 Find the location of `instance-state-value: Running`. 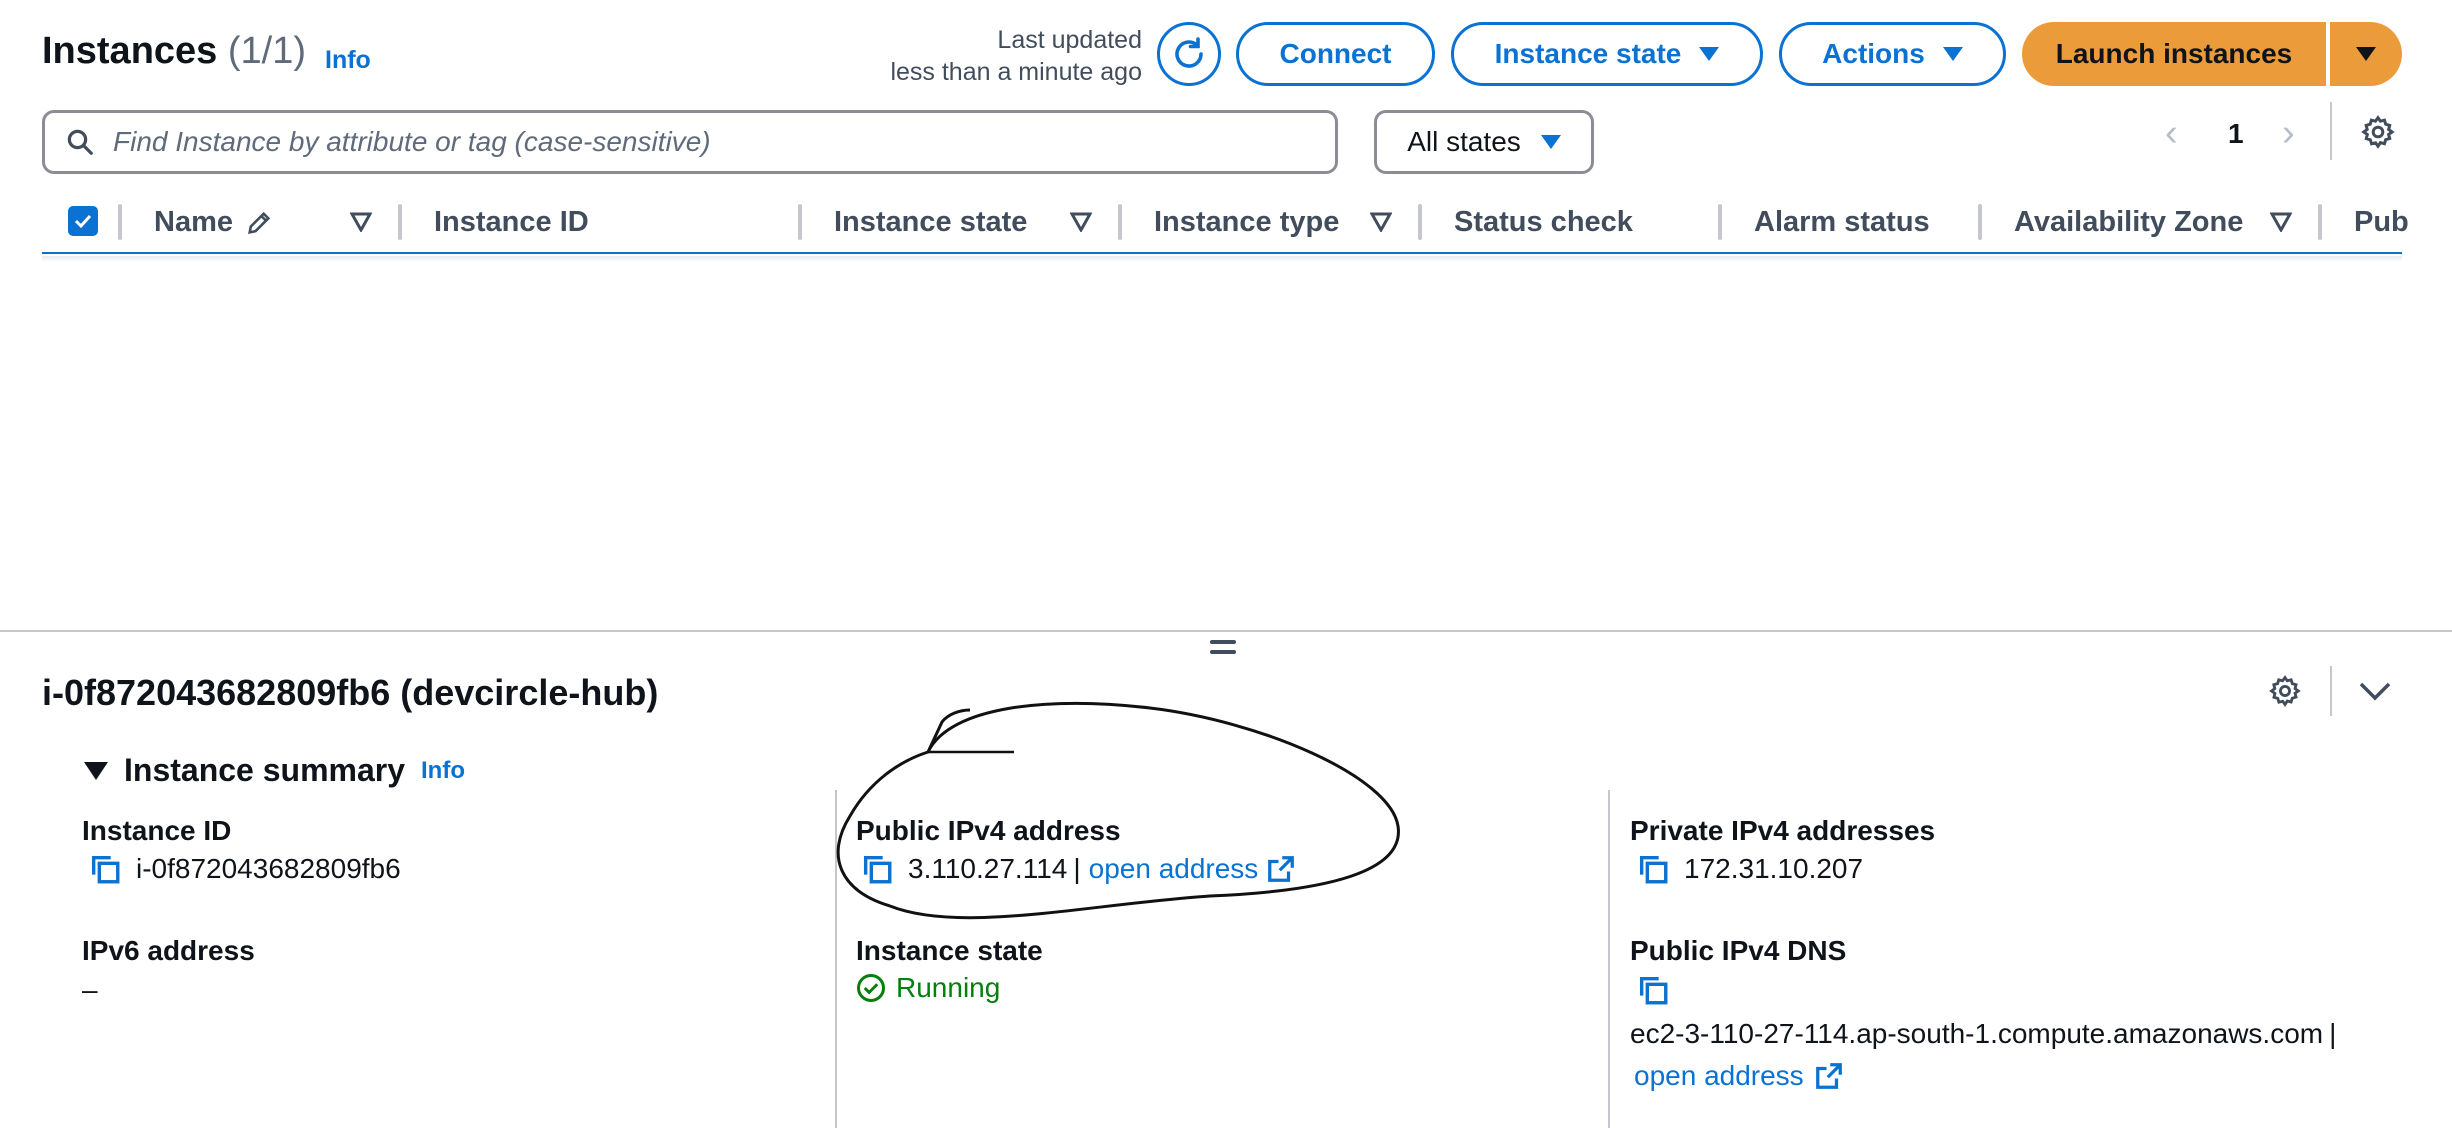

instance-state-value: Running is located at coordinates (928, 988).